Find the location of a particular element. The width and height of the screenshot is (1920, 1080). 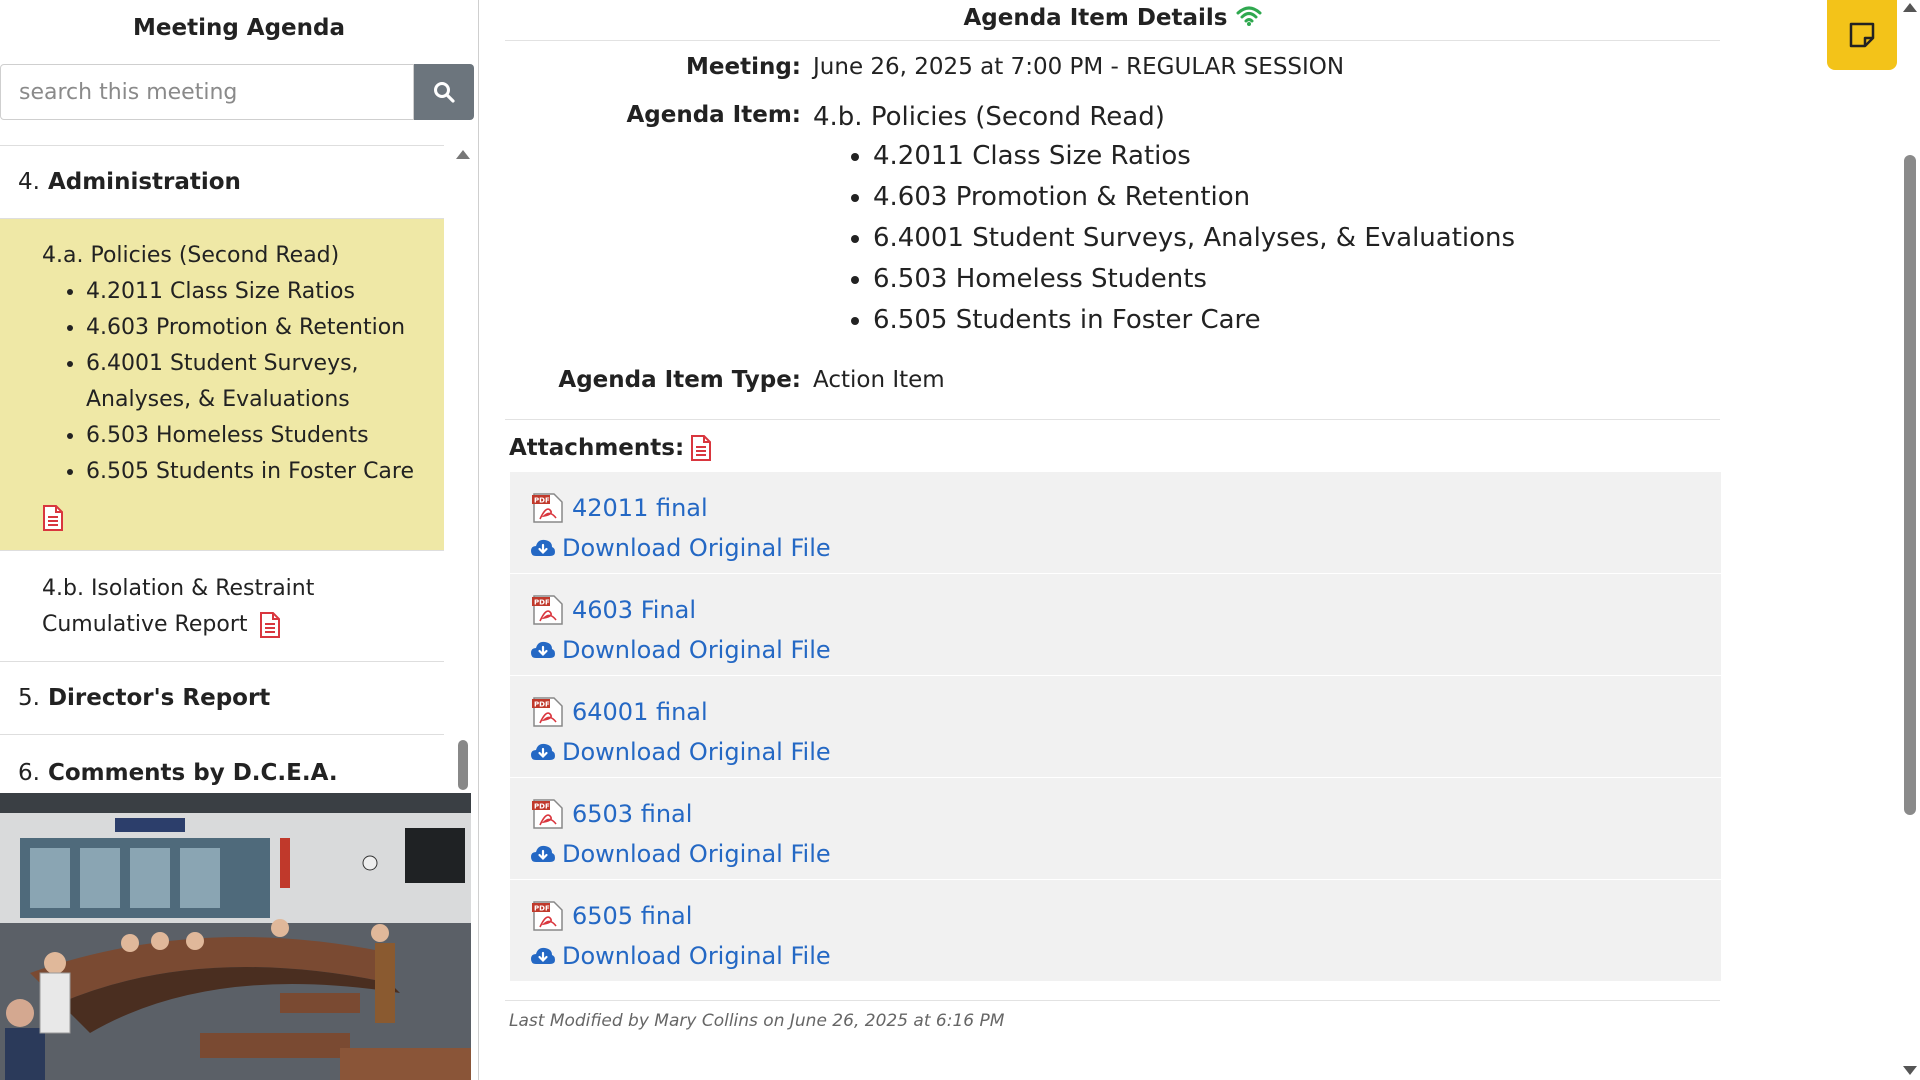

scroll-down-arrow-icon is located at coordinates (1910, 1070).